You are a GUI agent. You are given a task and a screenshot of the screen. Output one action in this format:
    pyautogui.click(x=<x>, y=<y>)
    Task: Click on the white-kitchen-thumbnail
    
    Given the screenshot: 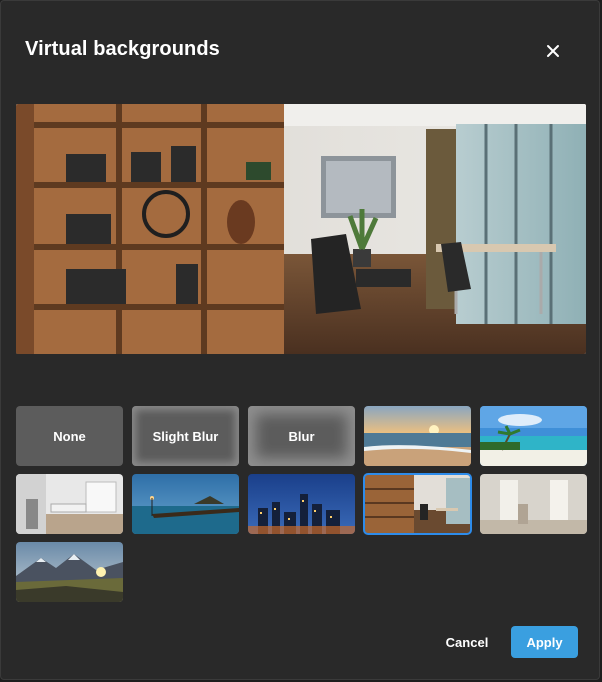 What is the action you would take?
    pyautogui.click(x=69, y=504)
    